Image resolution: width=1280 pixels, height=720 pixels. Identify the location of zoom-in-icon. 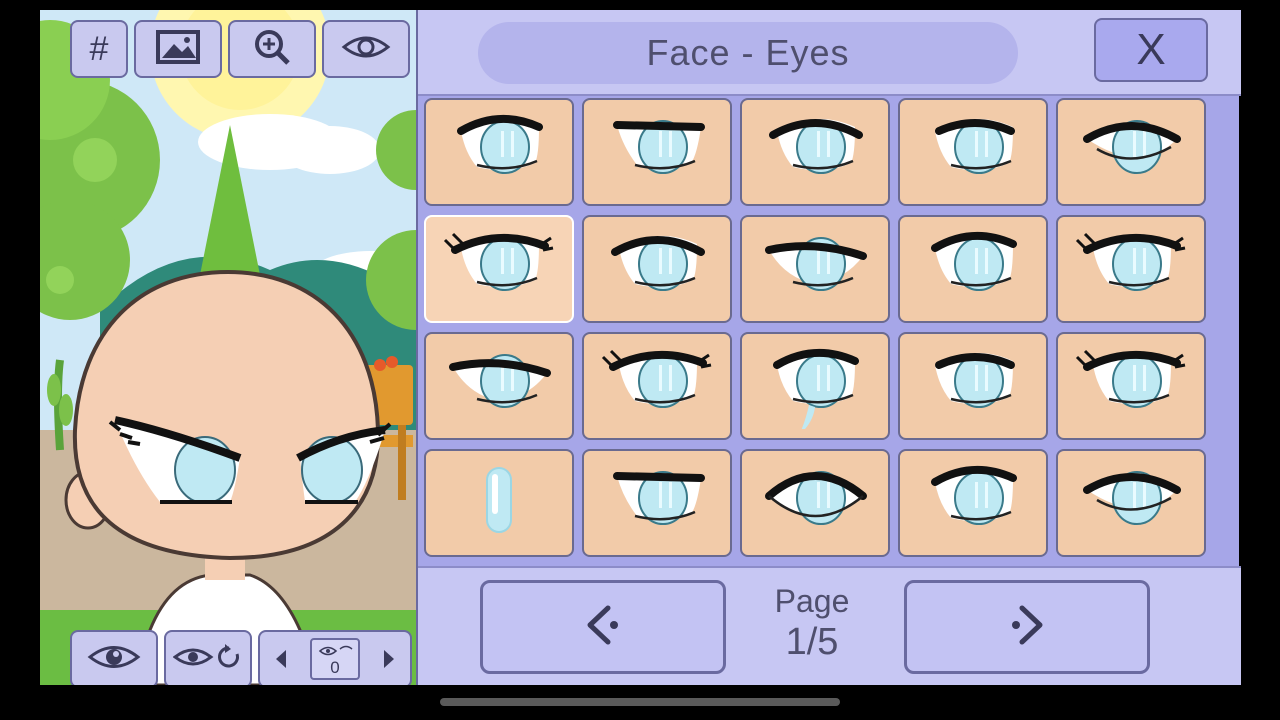
(272, 49).